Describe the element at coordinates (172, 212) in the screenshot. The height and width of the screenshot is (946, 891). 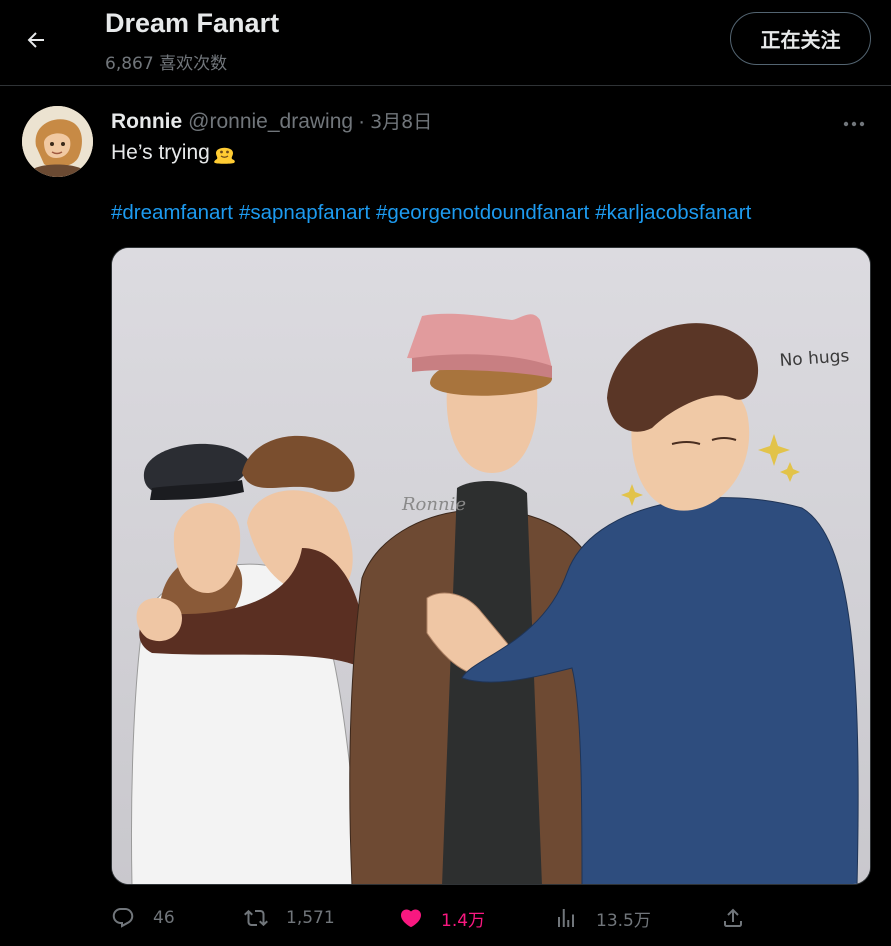
I see `hashtag-link: #dreamfanart` at that location.